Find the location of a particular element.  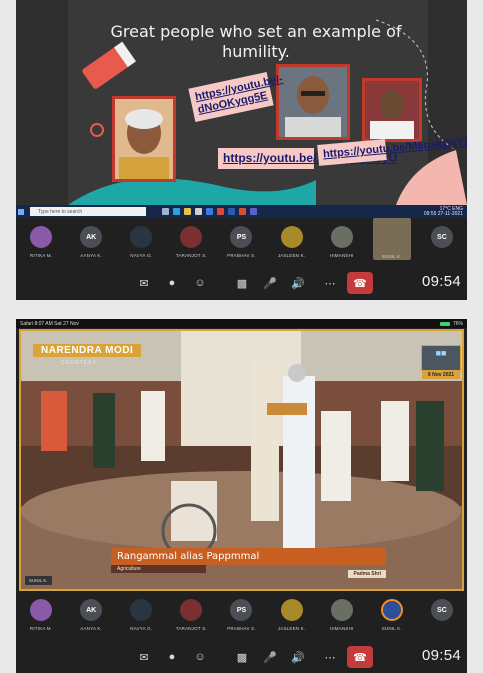

portrait-photo-elderly-woman is located at coordinates (144, 139).